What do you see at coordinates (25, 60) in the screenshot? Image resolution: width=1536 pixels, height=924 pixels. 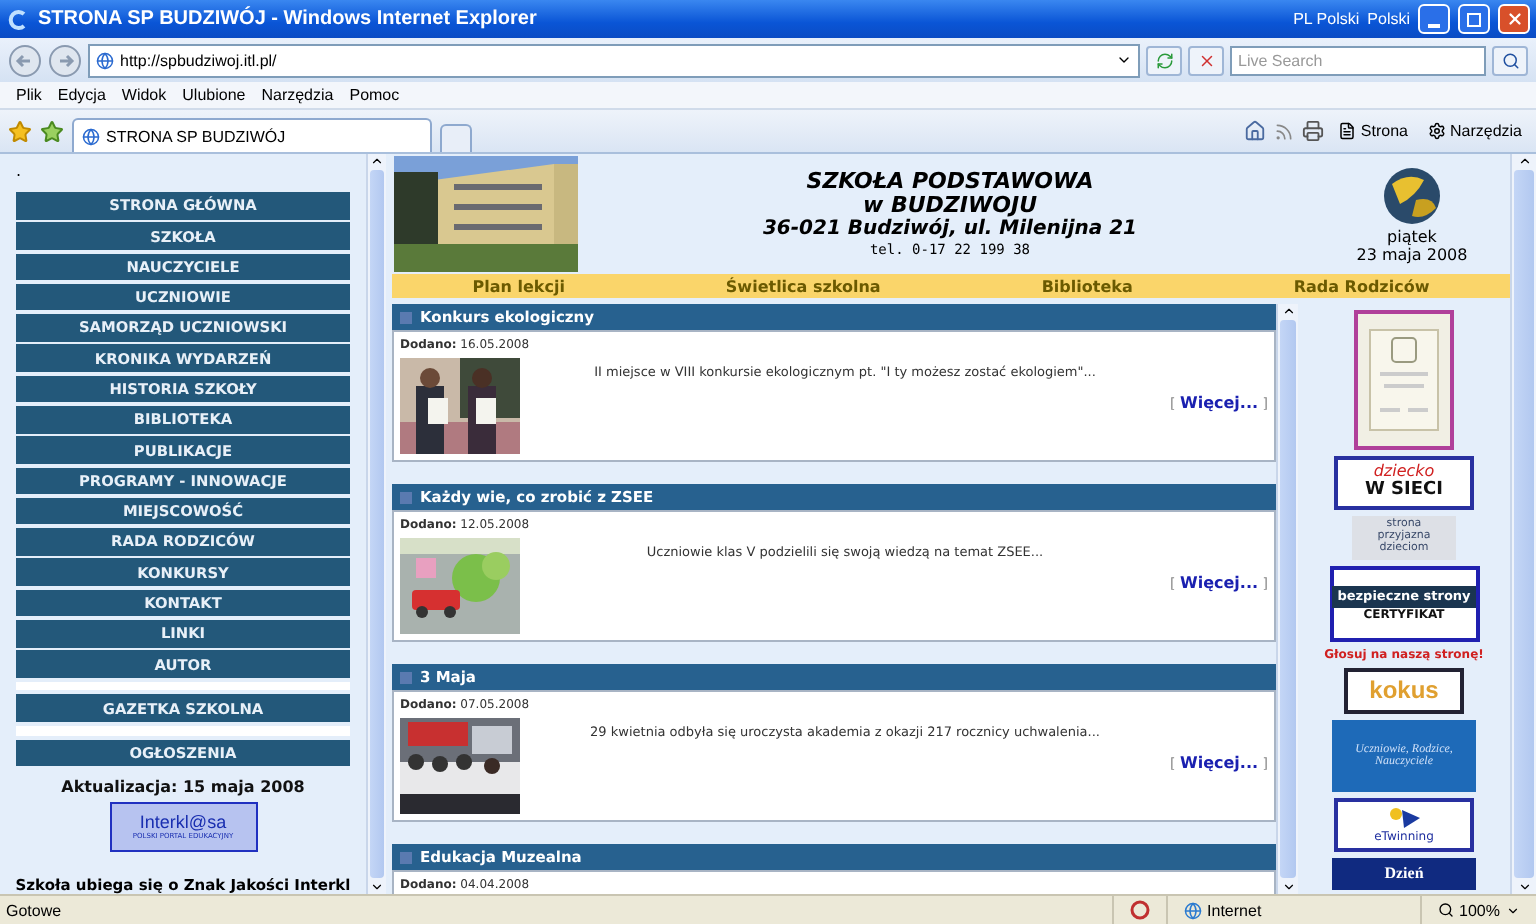 I see `back-button` at bounding box center [25, 60].